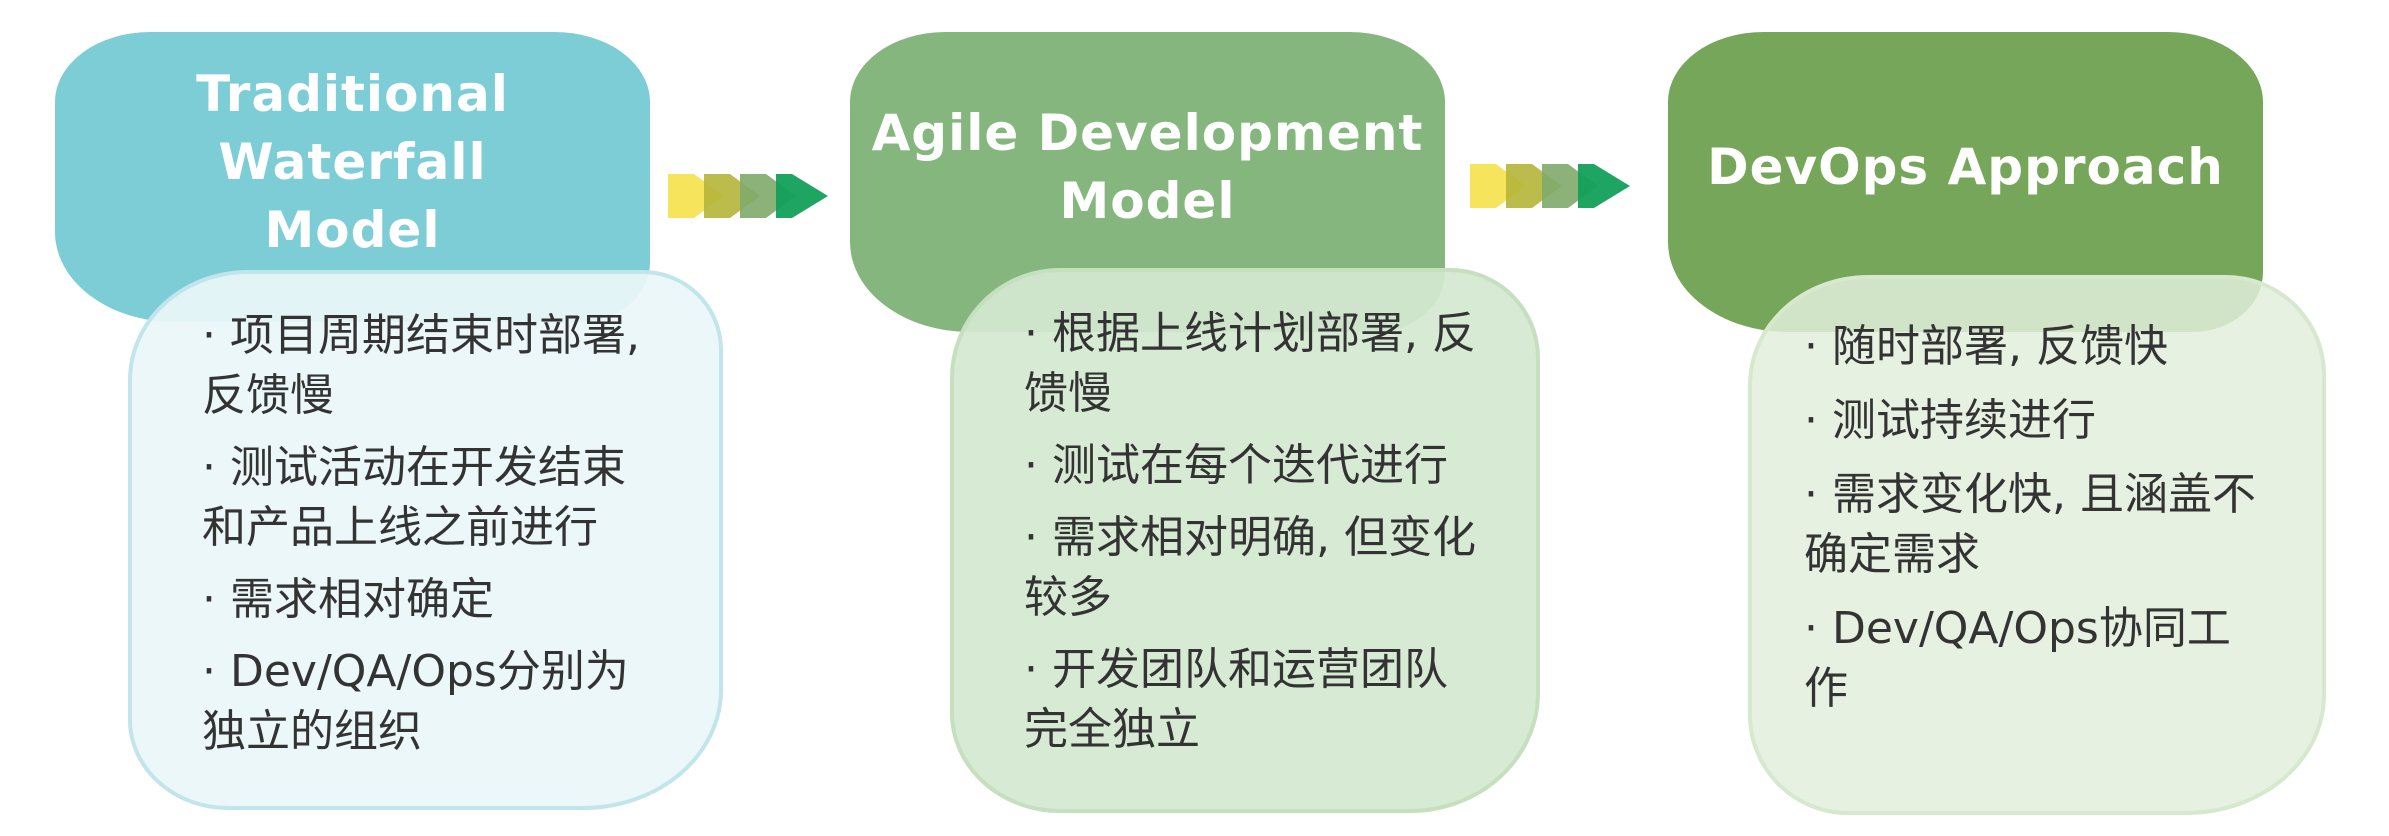  What do you see at coordinates (1950, 420) in the screenshot?
I see `devops-item-2: · 测试持续进行` at bounding box center [1950, 420].